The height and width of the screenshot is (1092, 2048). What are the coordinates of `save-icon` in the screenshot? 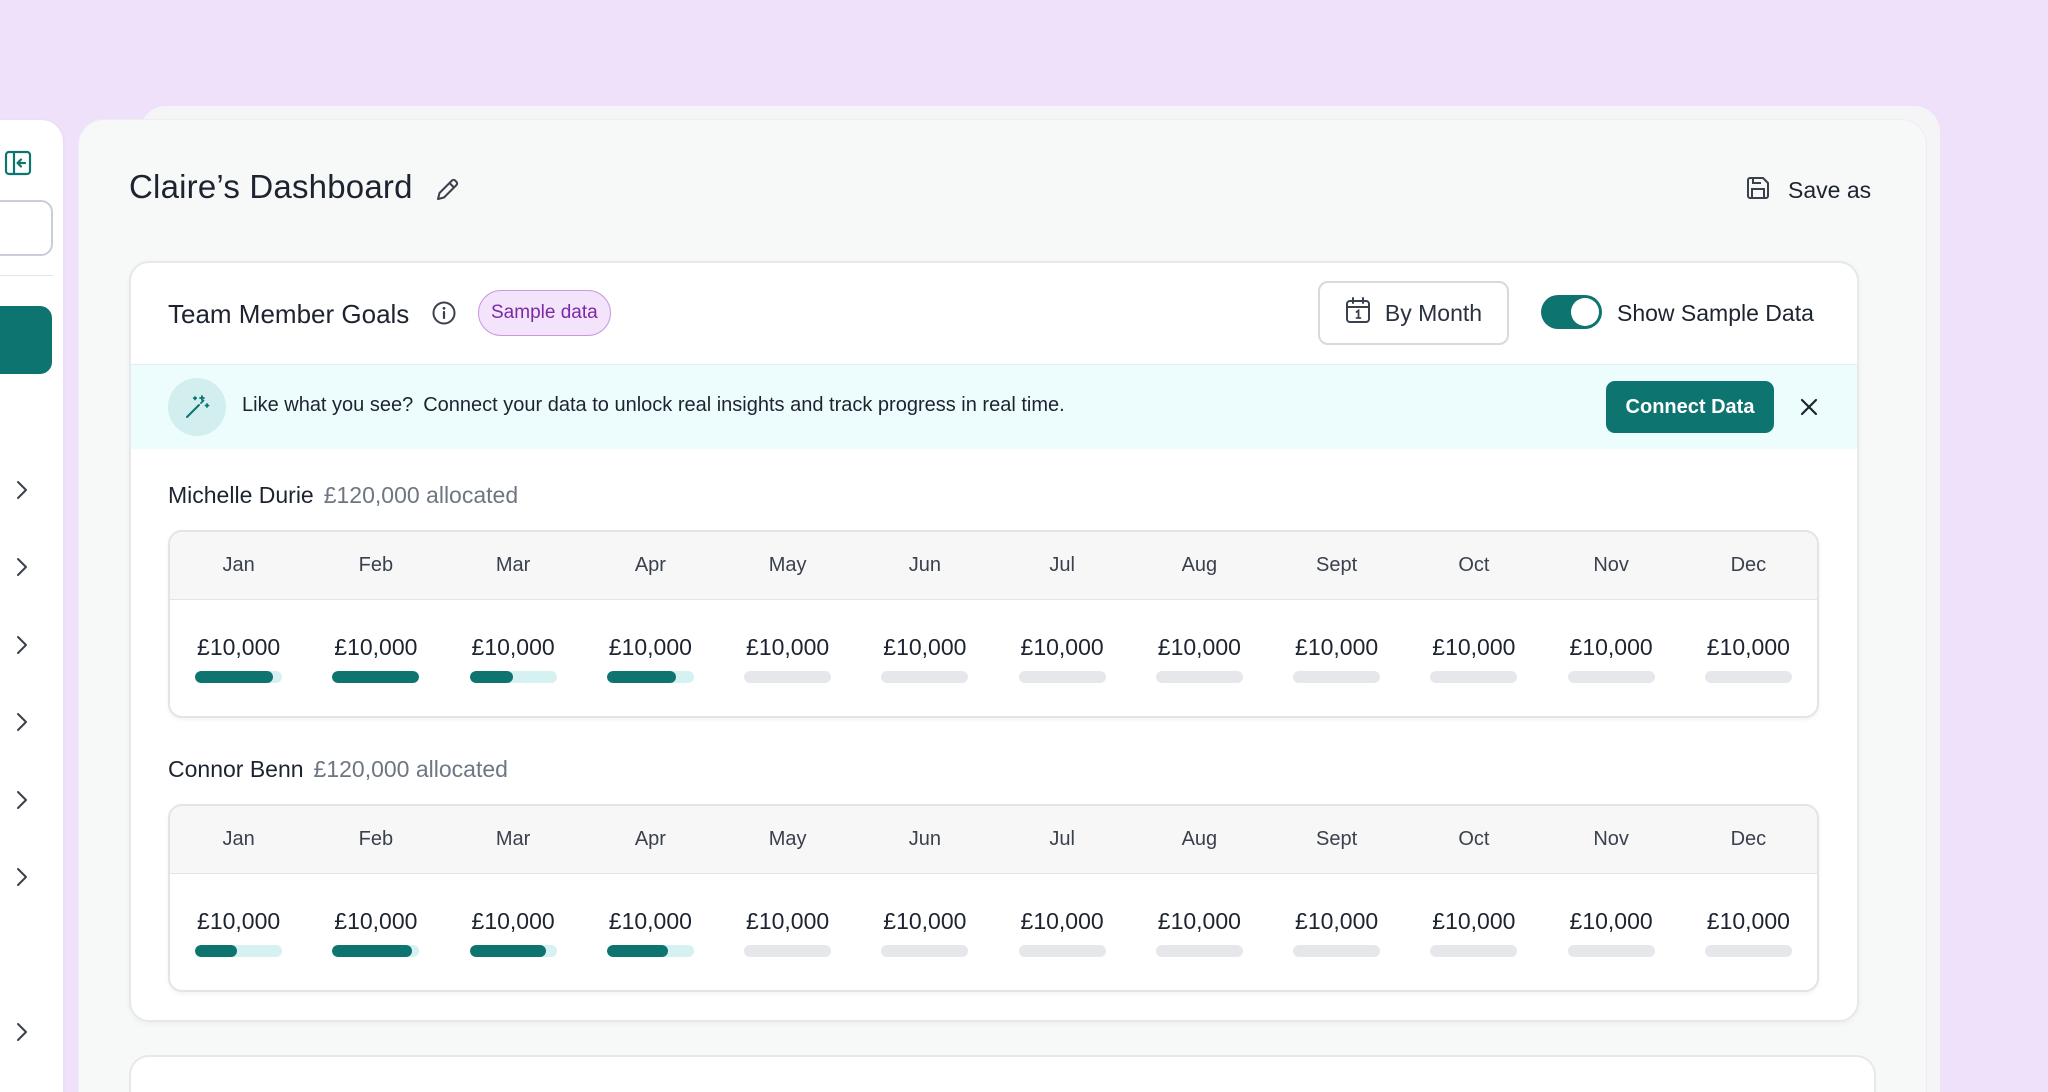 It's located at (1758, 190).